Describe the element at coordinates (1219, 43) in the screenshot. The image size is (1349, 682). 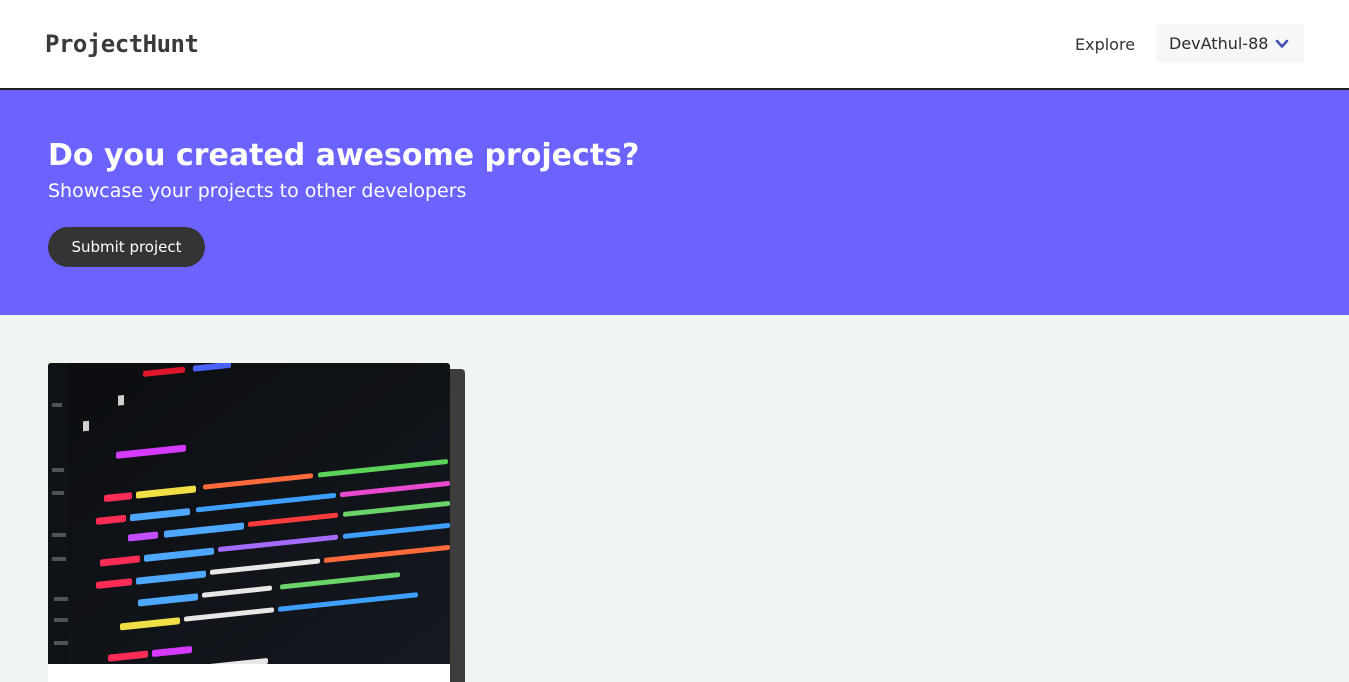
I see `username-label: DevAthul-88` at that location.